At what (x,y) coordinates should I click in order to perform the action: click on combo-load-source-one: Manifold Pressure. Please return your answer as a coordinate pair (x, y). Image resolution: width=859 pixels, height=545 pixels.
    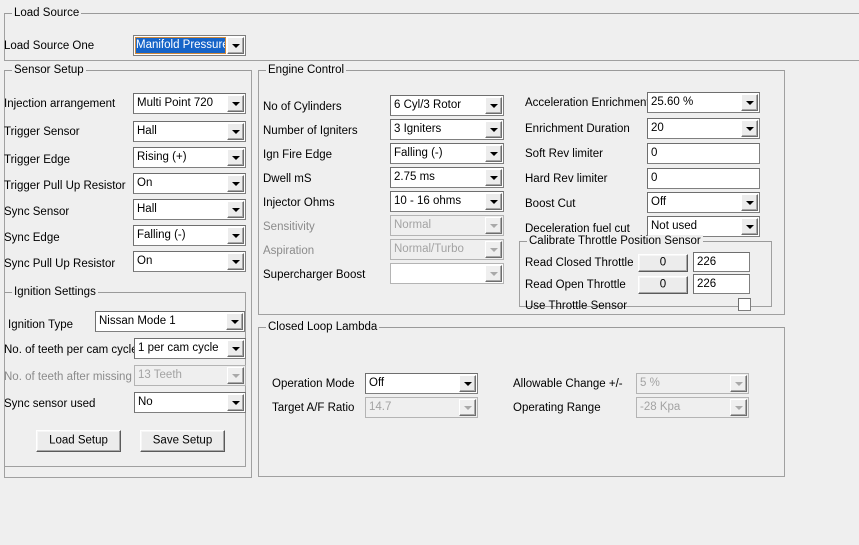
    Looking at the image, I should click on (189, 45).